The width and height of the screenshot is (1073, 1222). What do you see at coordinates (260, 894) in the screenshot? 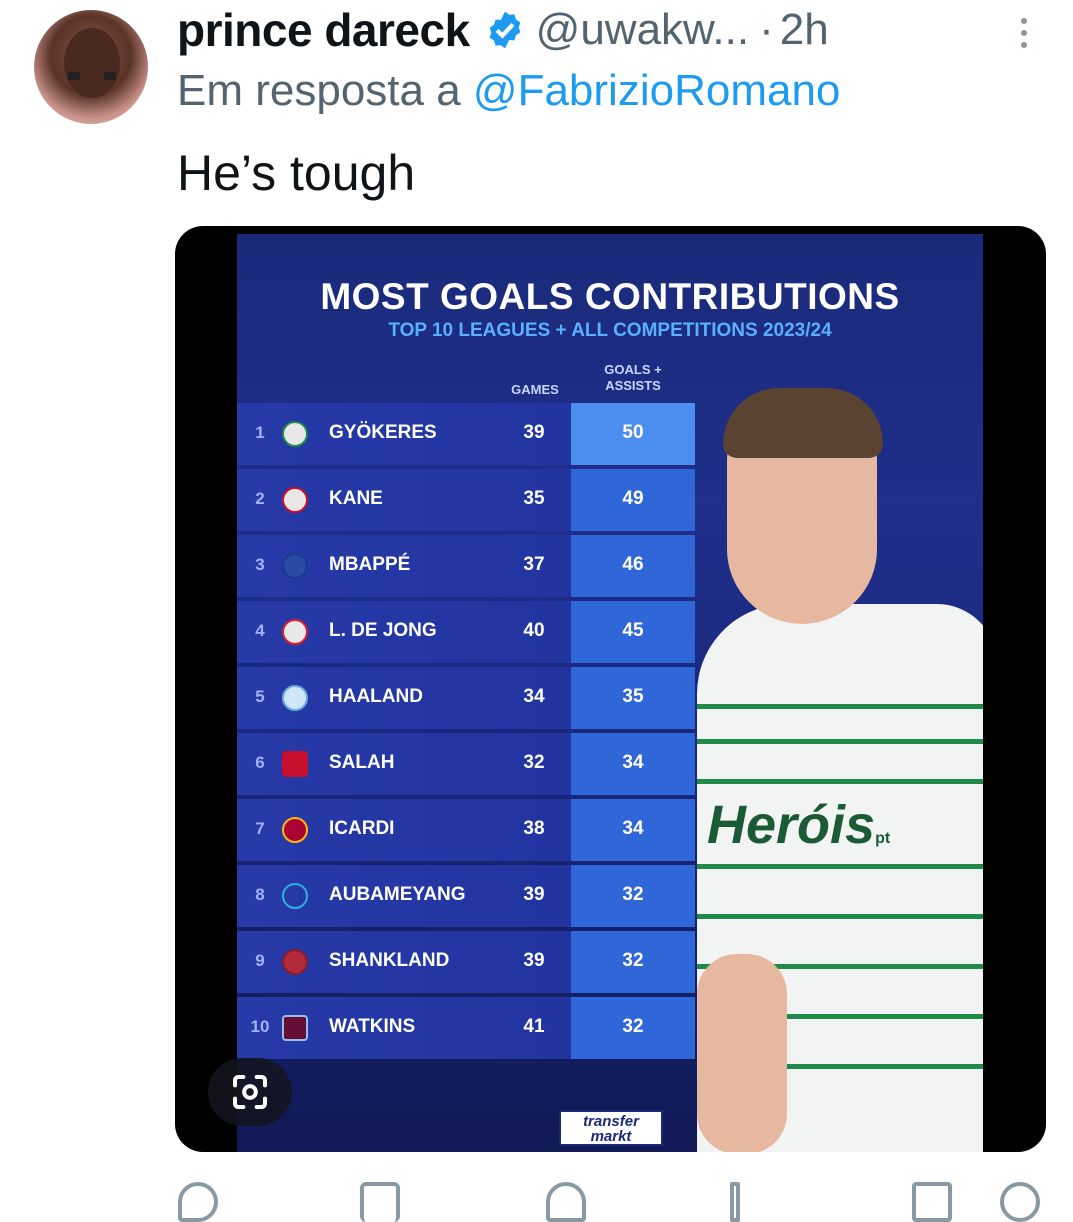
I see `rank: 8` at bounding box center [260, 894].